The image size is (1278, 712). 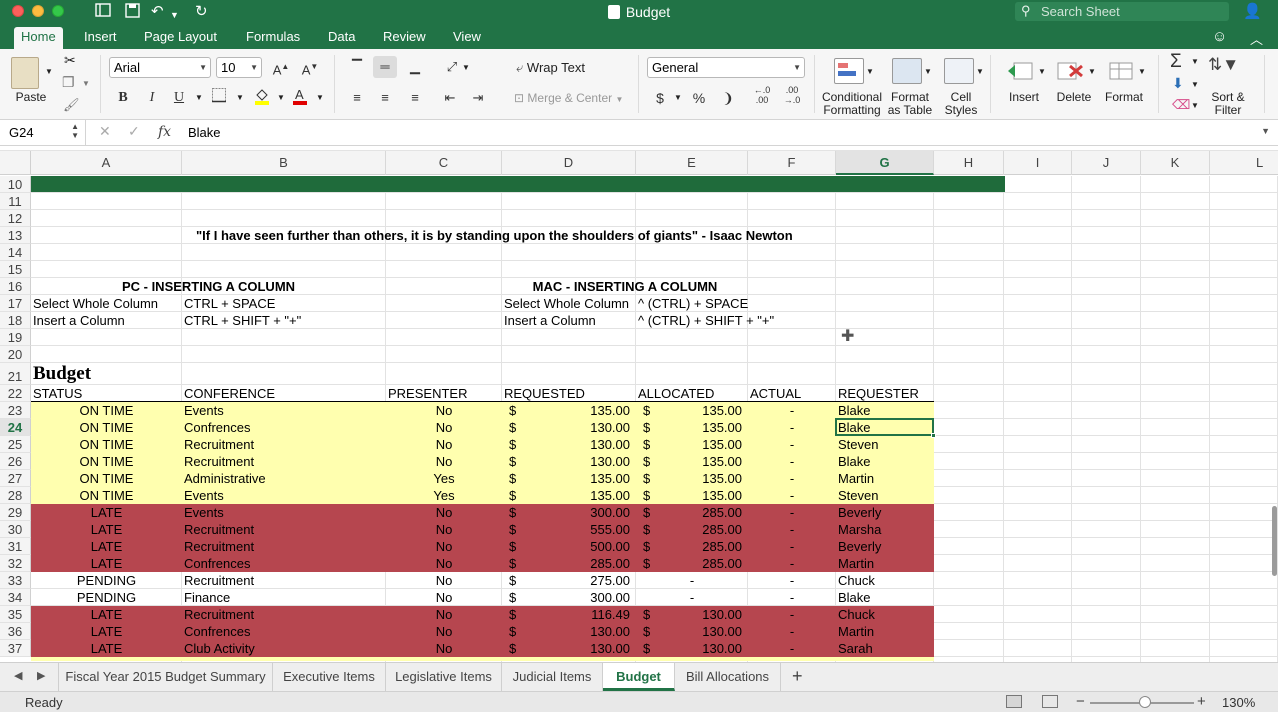 What do you see at coordinates (736, 320) in the screenshot?
I see `mac-insert-column-keys: ^ (CTRL) + SHIFT + "+"` at bounding box center [736, 320].